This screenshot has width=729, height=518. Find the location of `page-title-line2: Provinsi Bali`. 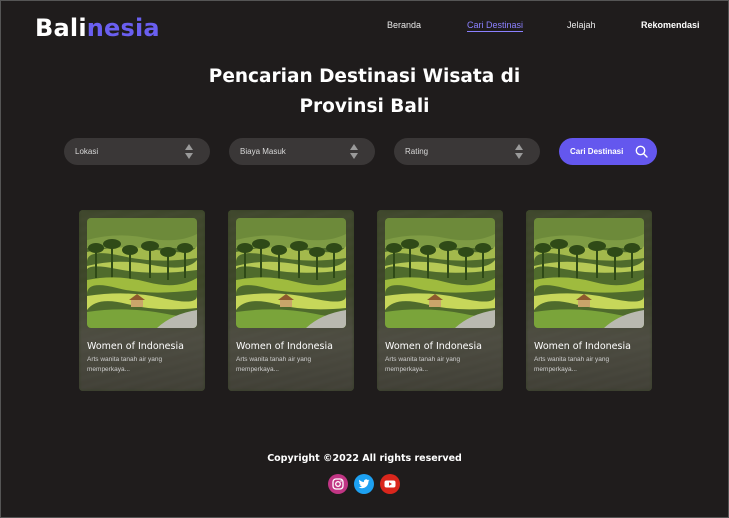

page-title-line2: Provinsi Bali is located at coordinates (364, 106).